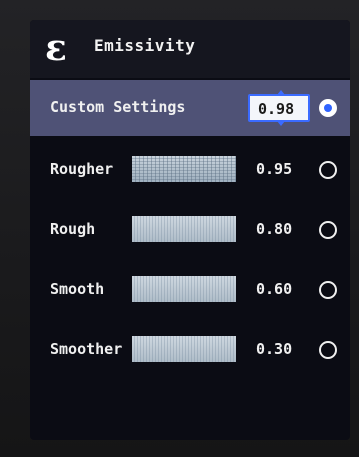 The height and width of the screenshot is (457, 359). Describe the element at coordinates (82, 169) in the screenshot. I see `option-label: Rougher` at that location.